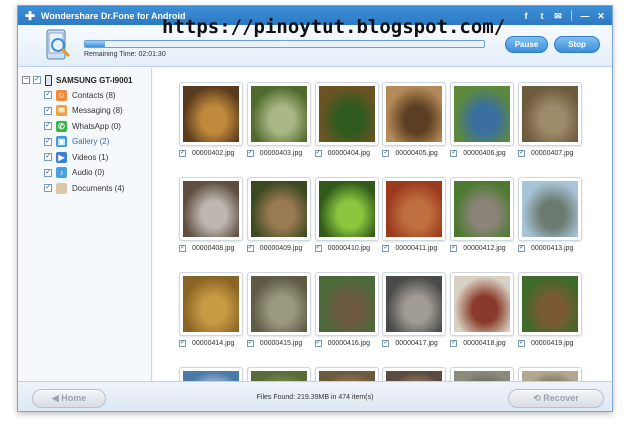 Image resolution: width=629 pixels, height=428 pixels. What do you see at coordinates (585, 16) in the screenshot?
I see `minimize-icon: —` at bounding box center [585, 16].